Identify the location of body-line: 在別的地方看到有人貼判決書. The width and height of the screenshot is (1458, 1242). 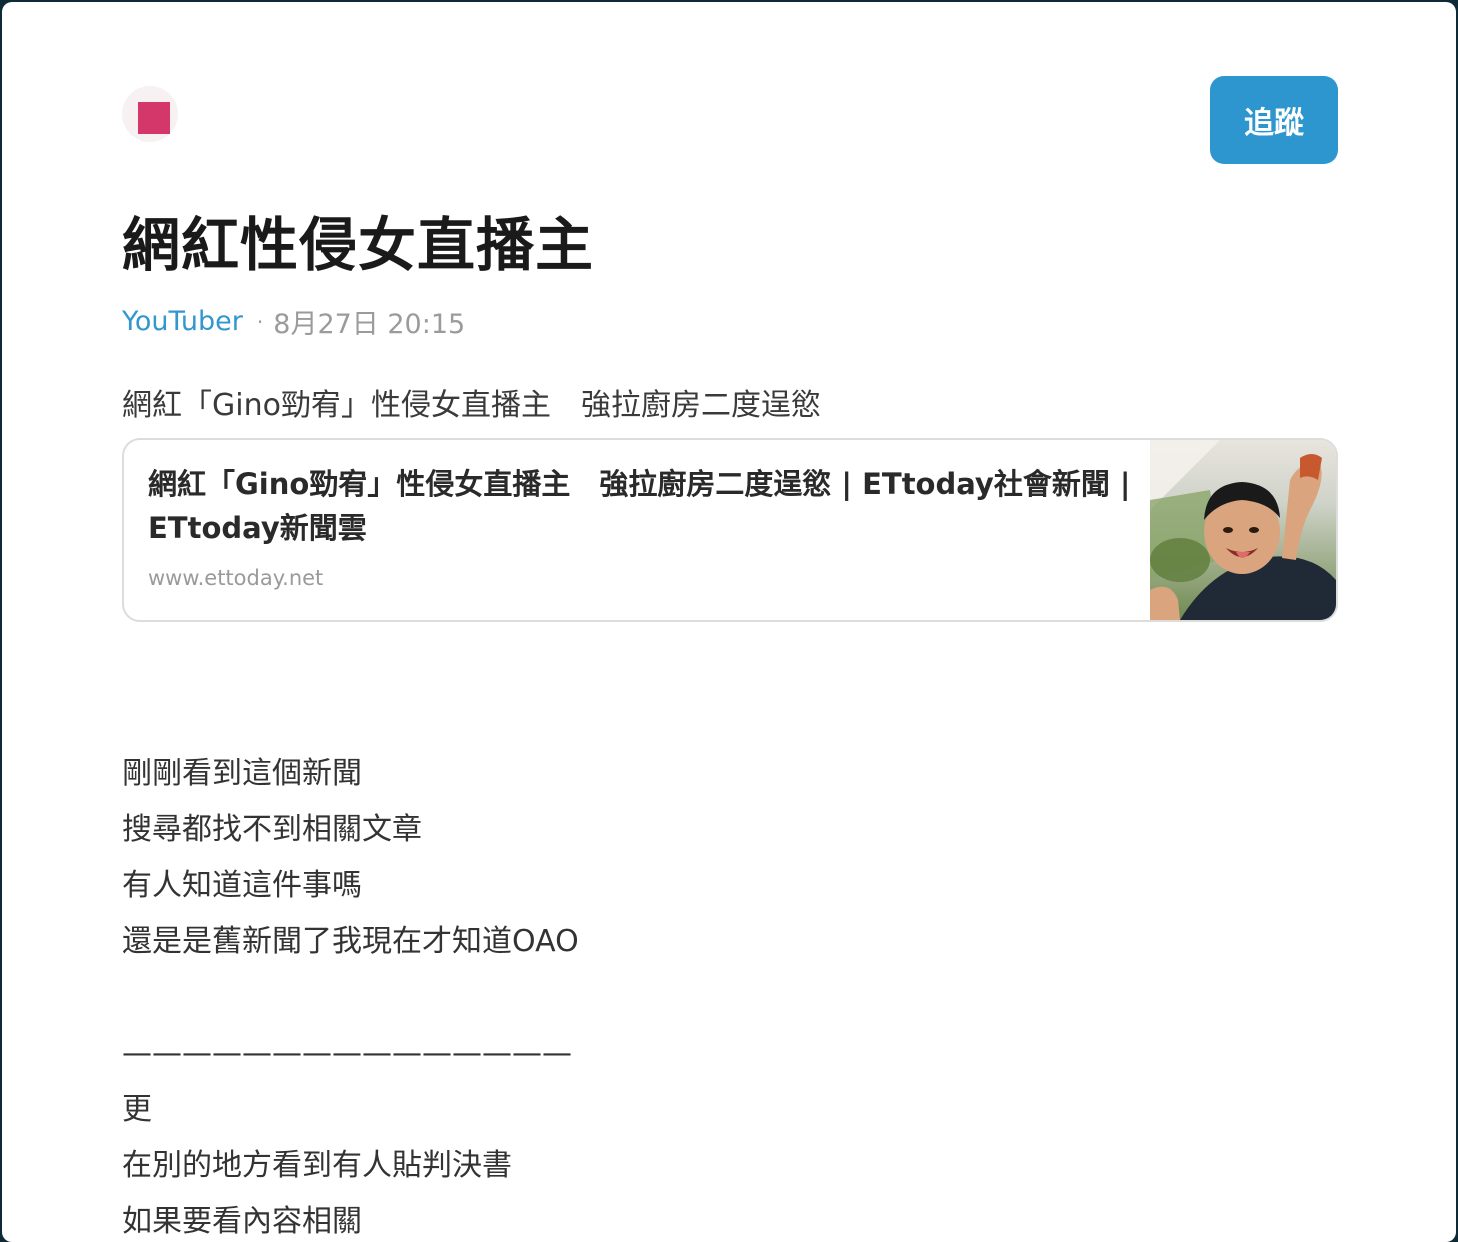
(317, 1165).